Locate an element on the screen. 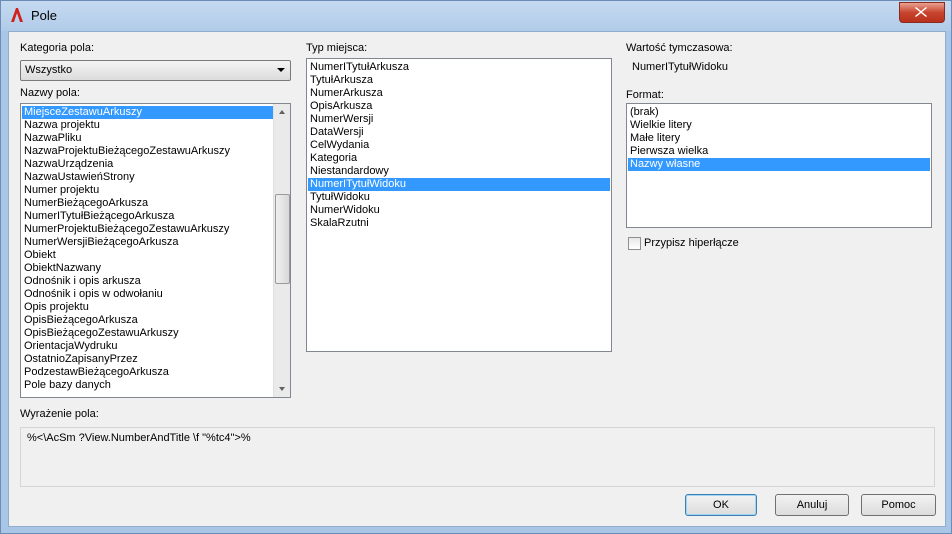 The height and width of the screenshot is (534, 952). field-name-item: OstatnioZapisanyPrzez is located at coordinates (147, 359).